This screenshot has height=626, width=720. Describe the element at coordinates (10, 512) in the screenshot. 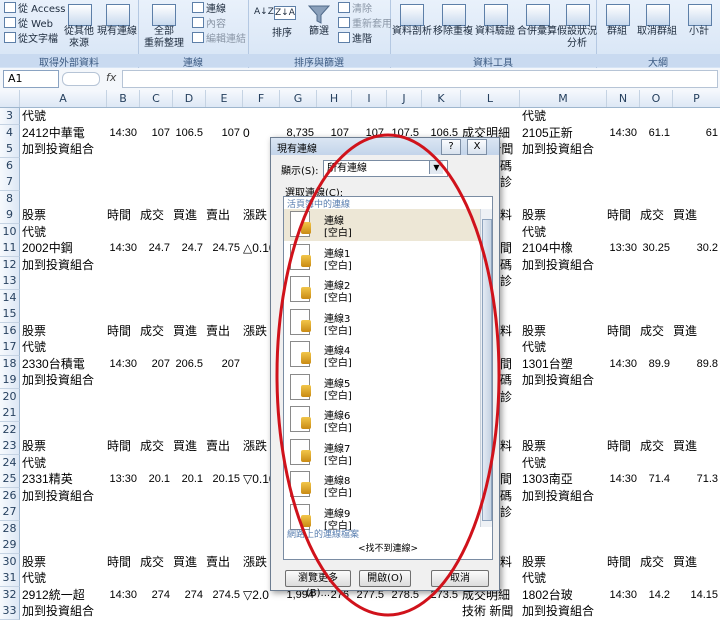

I see `row-header-27: 27` at that location.